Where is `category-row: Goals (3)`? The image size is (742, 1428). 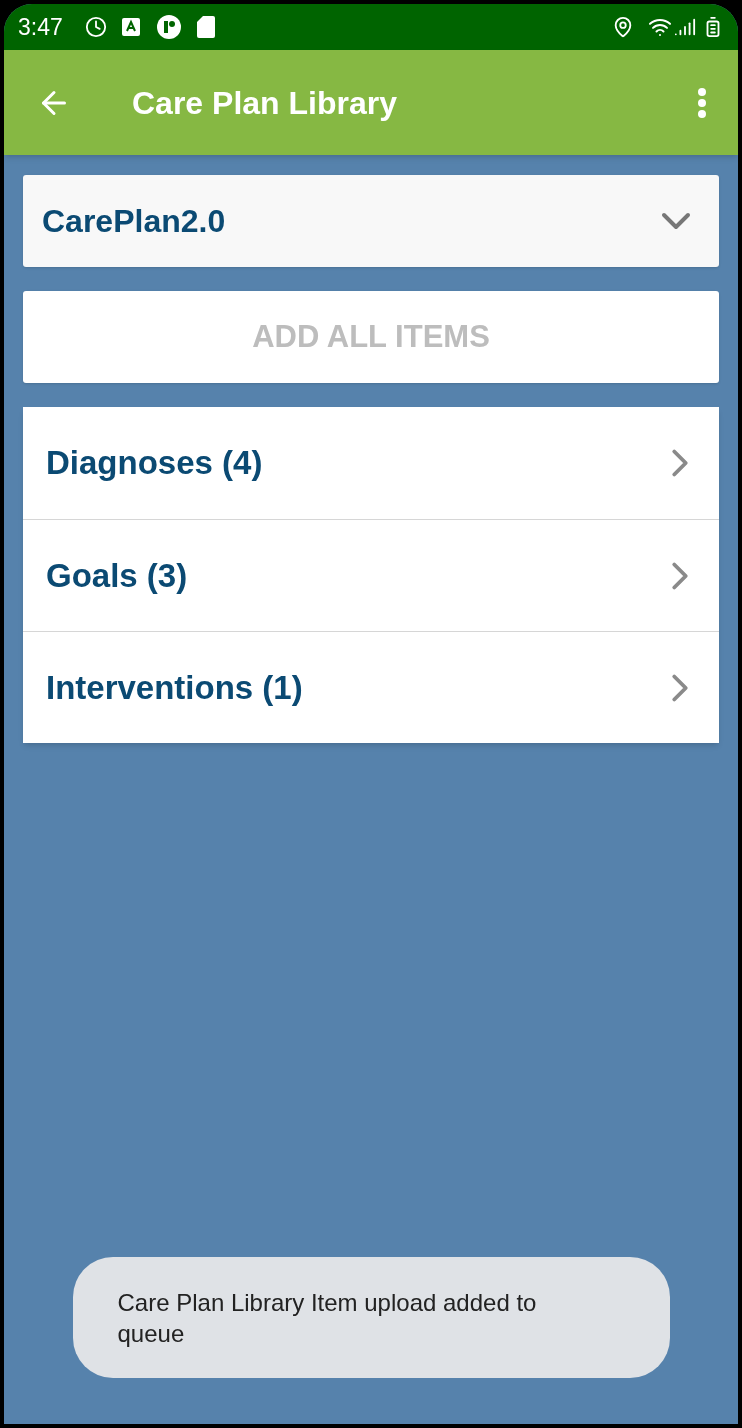 category-row: Goals (3) is located at coordinates (371, 575).